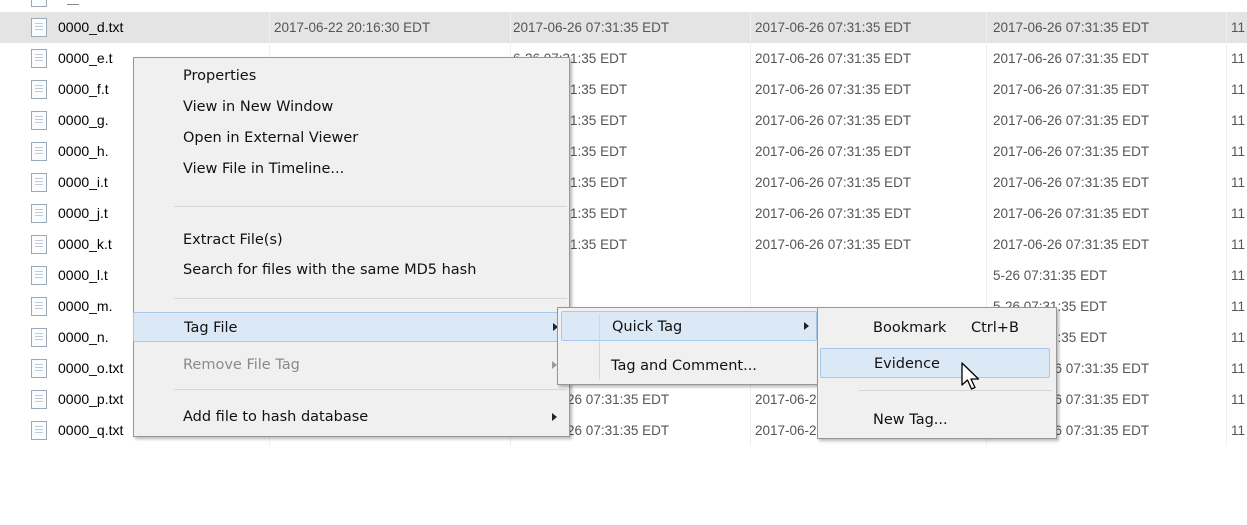 This screenshot has height=525, width=1247. What do you see at coordinates (1107, 275) in the screenshot?
I see `date-cell: 5-26 07:31:35 EDT` at bounding box center [1107, 275].